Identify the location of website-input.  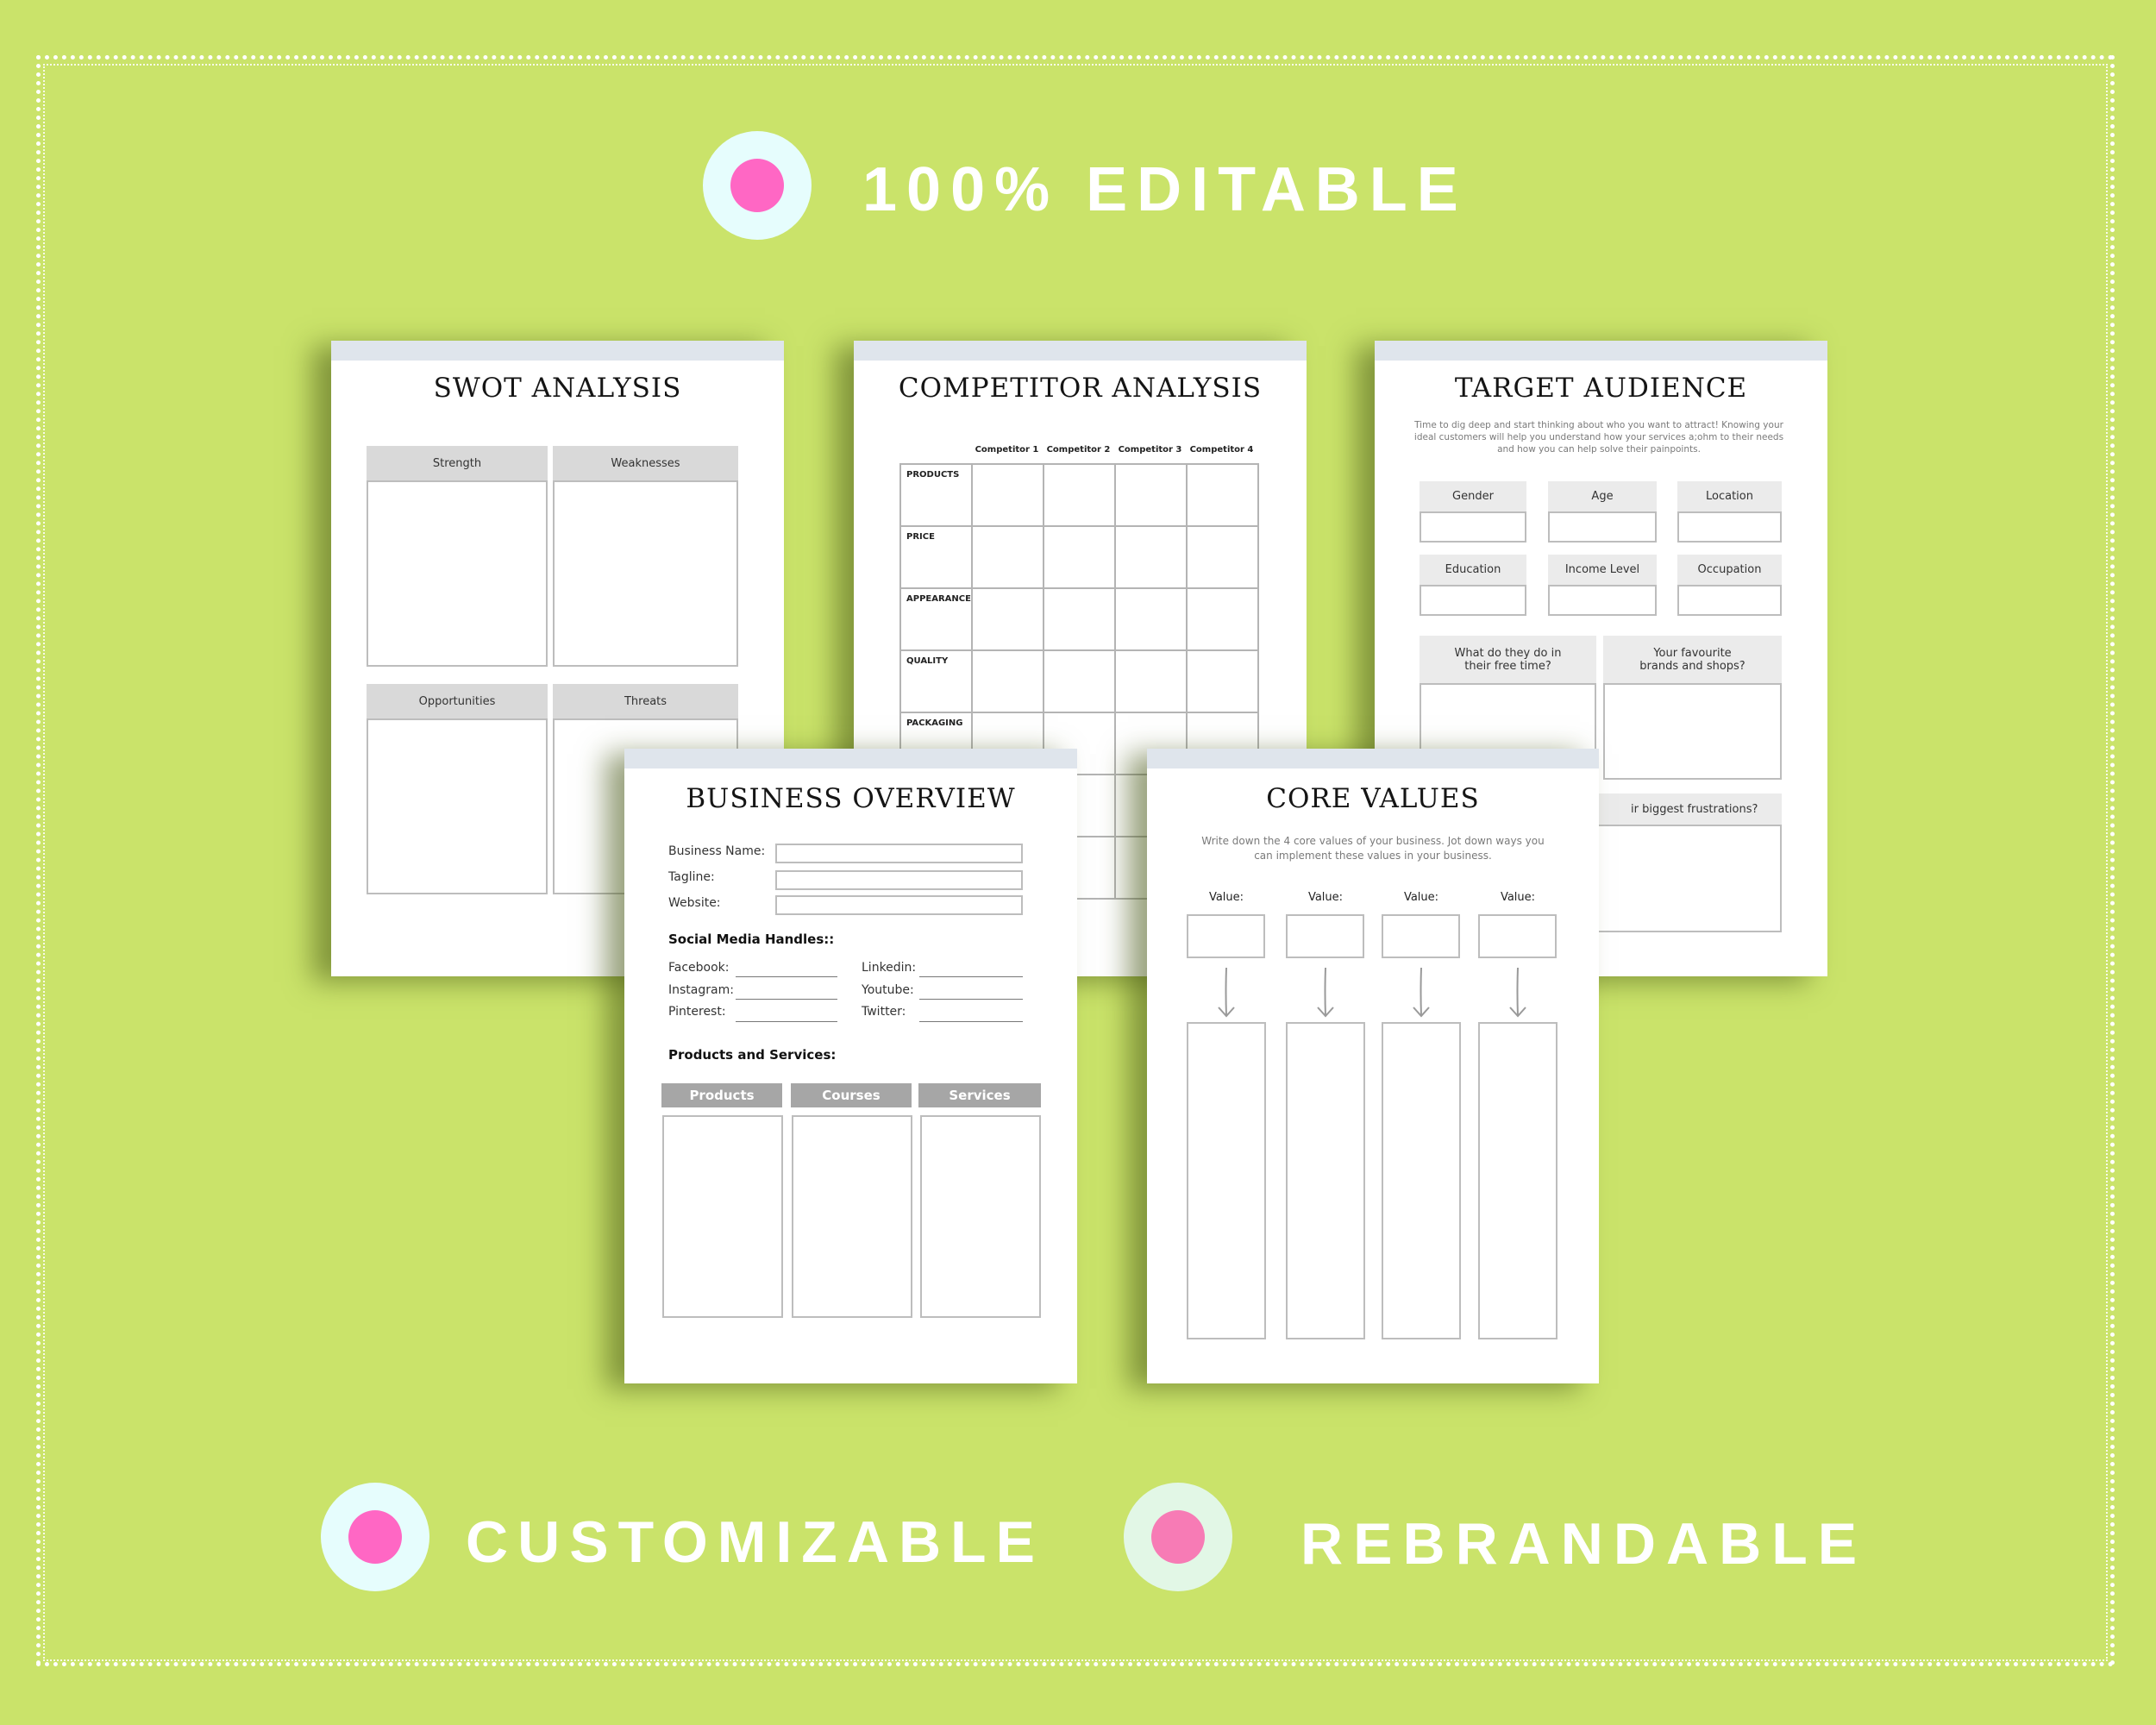
(899, 905).